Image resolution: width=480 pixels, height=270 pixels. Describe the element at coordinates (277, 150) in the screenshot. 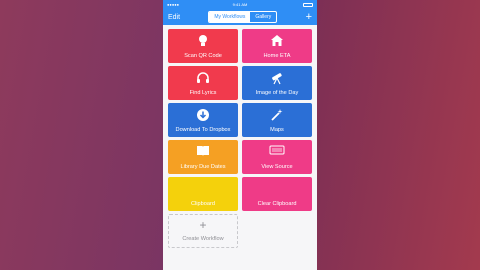

I see `keyboard-icon` at that location.